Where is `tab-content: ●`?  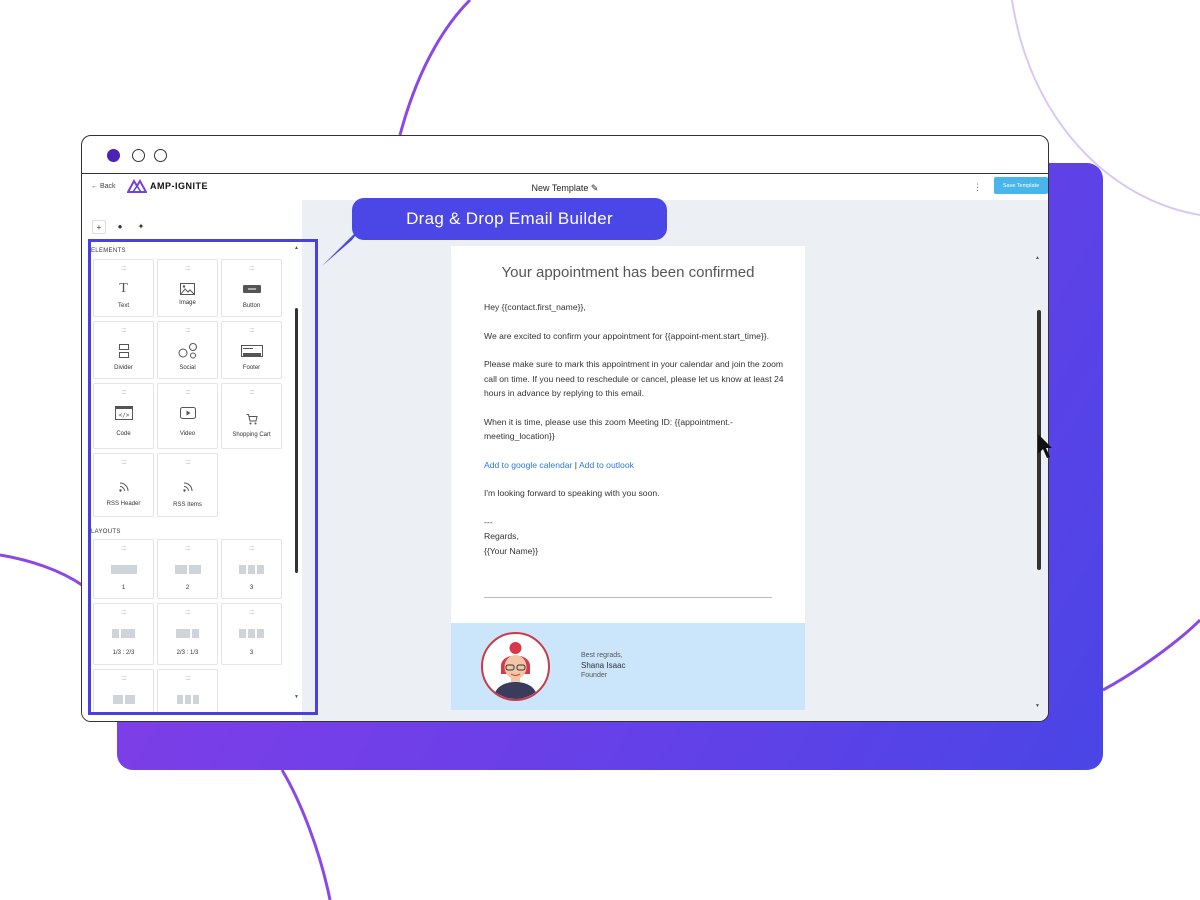 tab-content: ● is located at coordinates (120, 227).